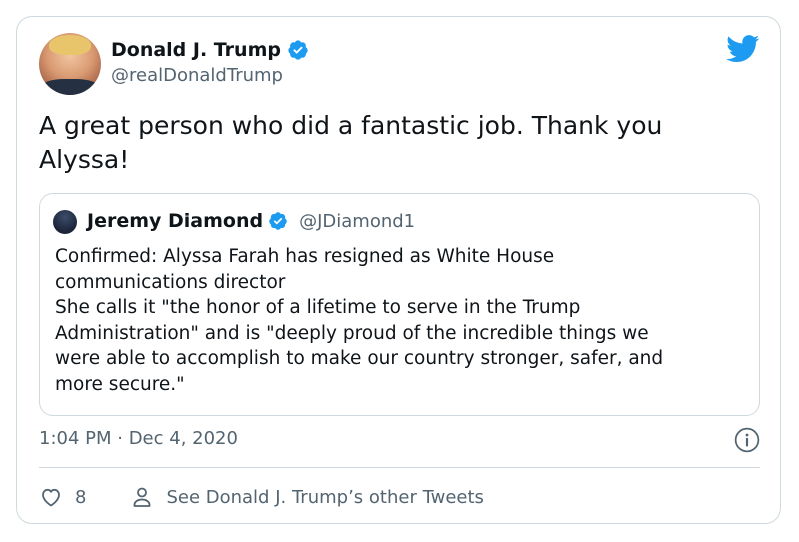 This screenshot has height=542, width=799. I want to click on like-count: 8, so click(81, 497).